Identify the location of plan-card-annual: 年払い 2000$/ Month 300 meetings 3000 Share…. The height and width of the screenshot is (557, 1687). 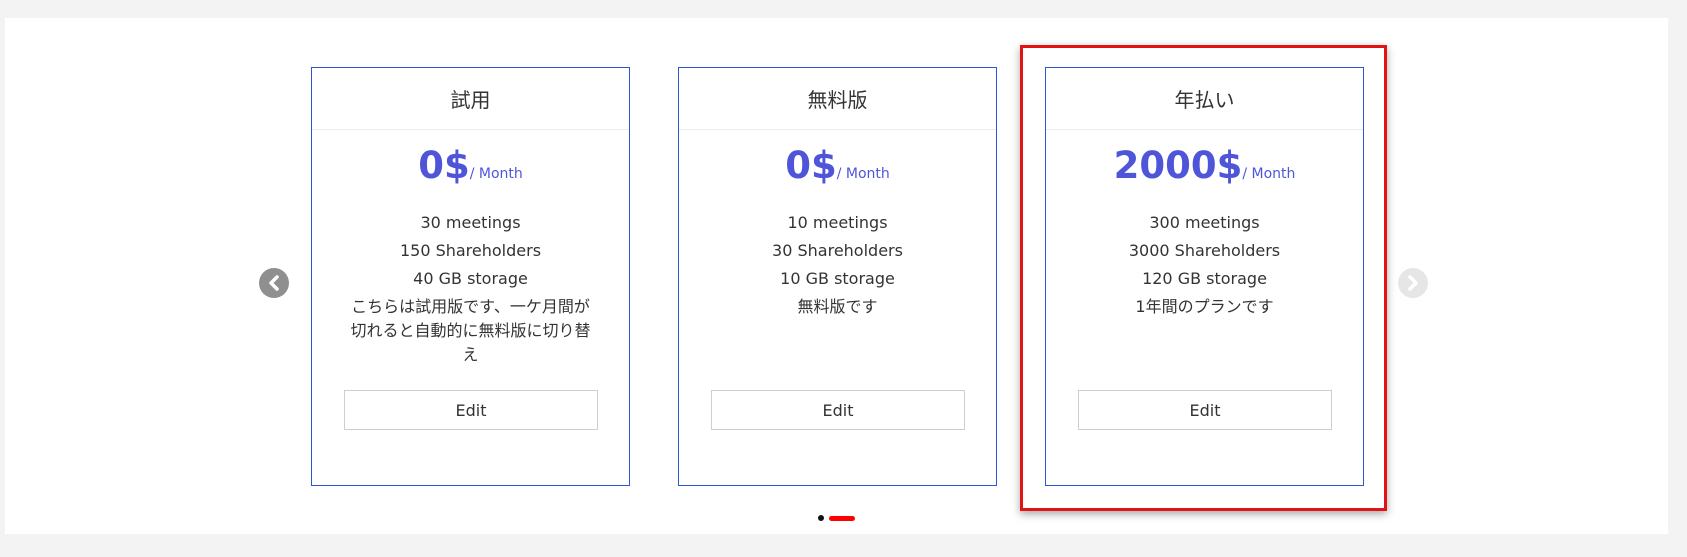
(1204, 276).